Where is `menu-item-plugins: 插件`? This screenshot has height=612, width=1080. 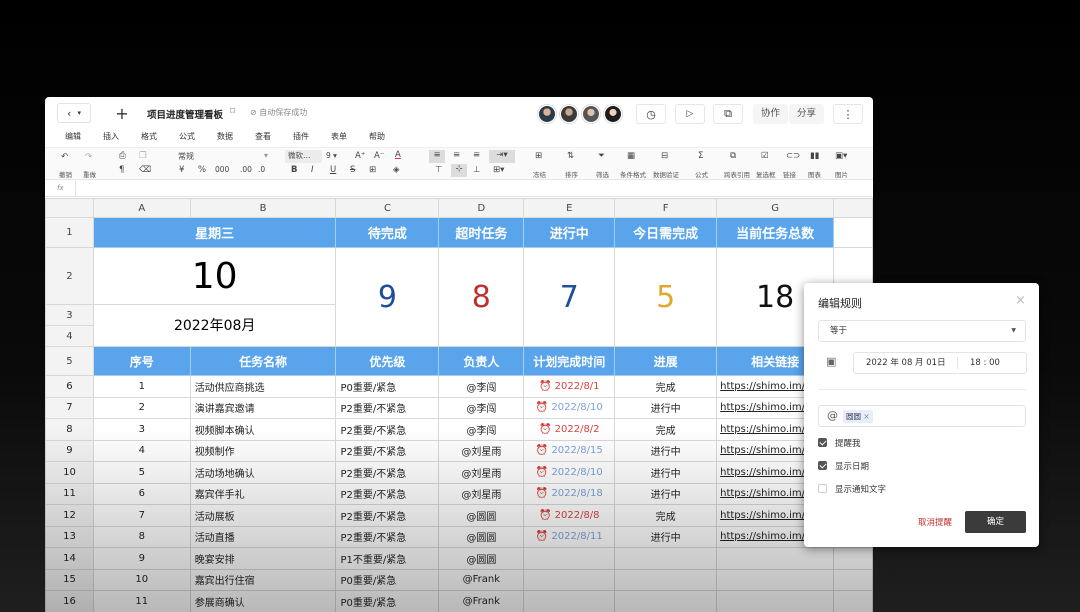
menu-item-plugins: 插件 is located at coordinates (301, 138).